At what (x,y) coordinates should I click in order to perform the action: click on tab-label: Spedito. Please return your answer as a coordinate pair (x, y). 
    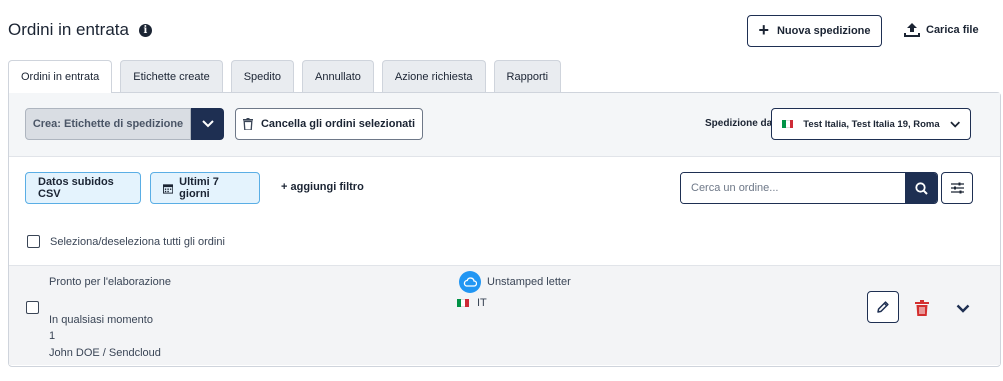
    Looking at the image, I should click on (262, 76).